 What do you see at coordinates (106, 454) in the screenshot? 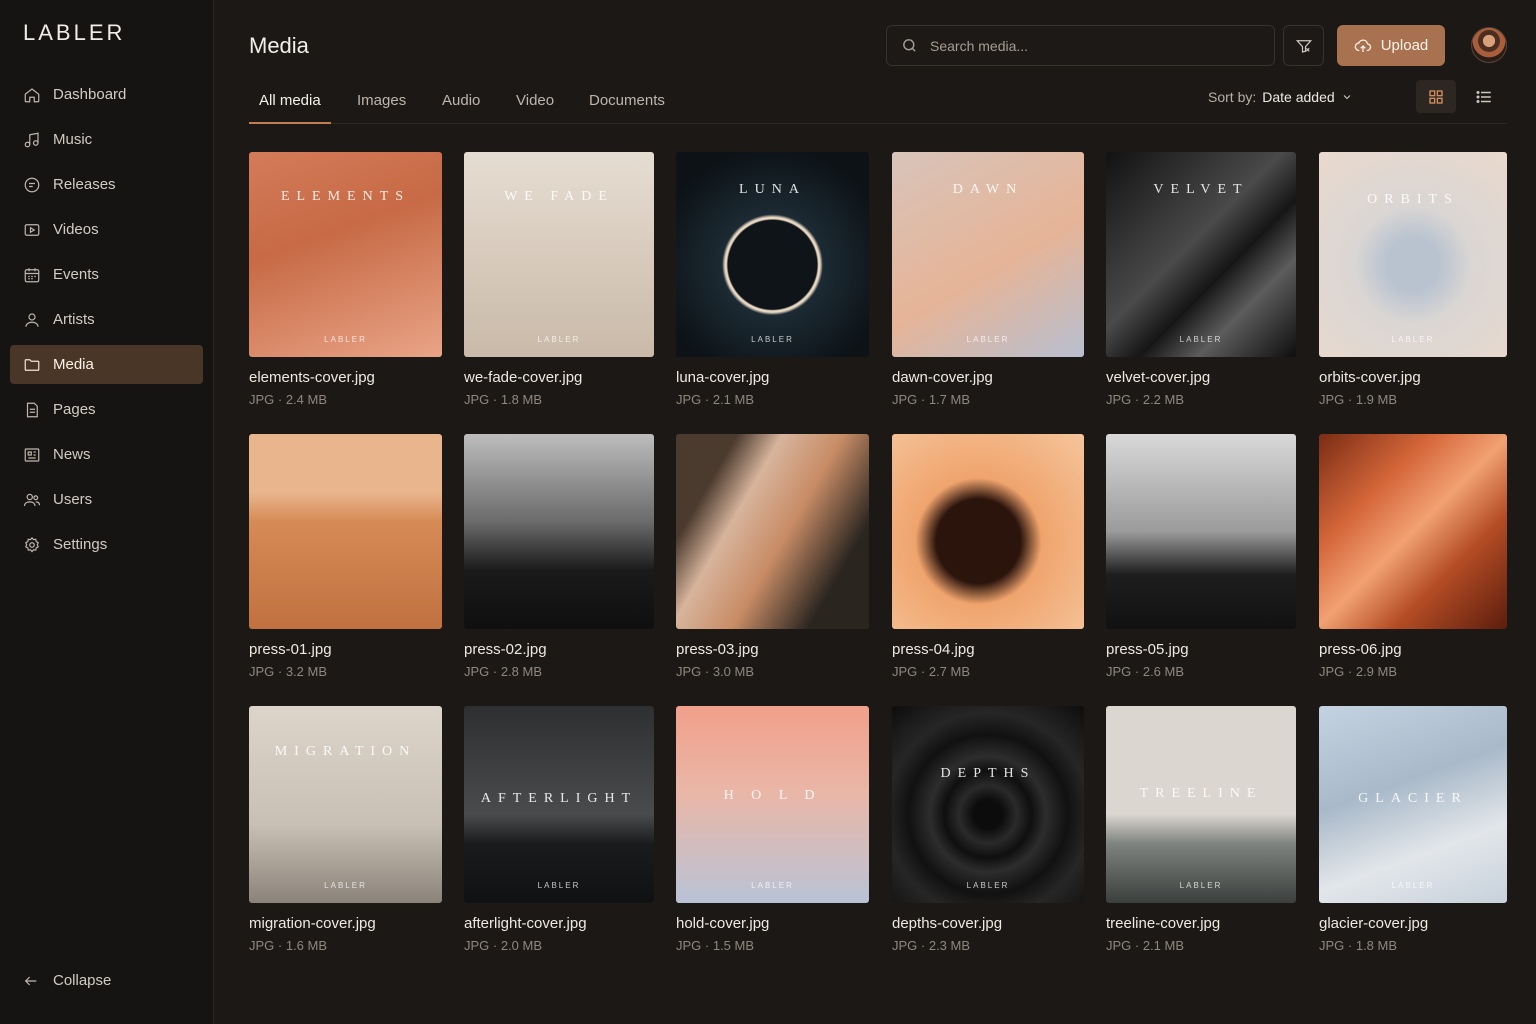
I see `sidebar-item-news: News` at bounding box center [106, 454].